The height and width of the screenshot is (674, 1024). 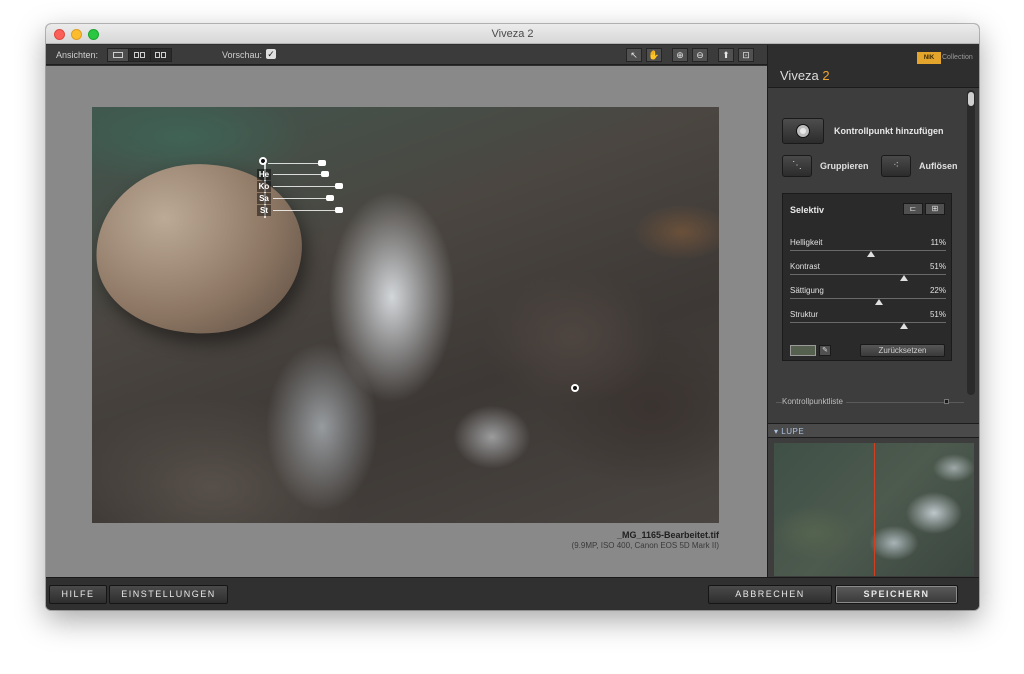 I want to click on mask-icon: ⊞, so click(x=935, y=208).